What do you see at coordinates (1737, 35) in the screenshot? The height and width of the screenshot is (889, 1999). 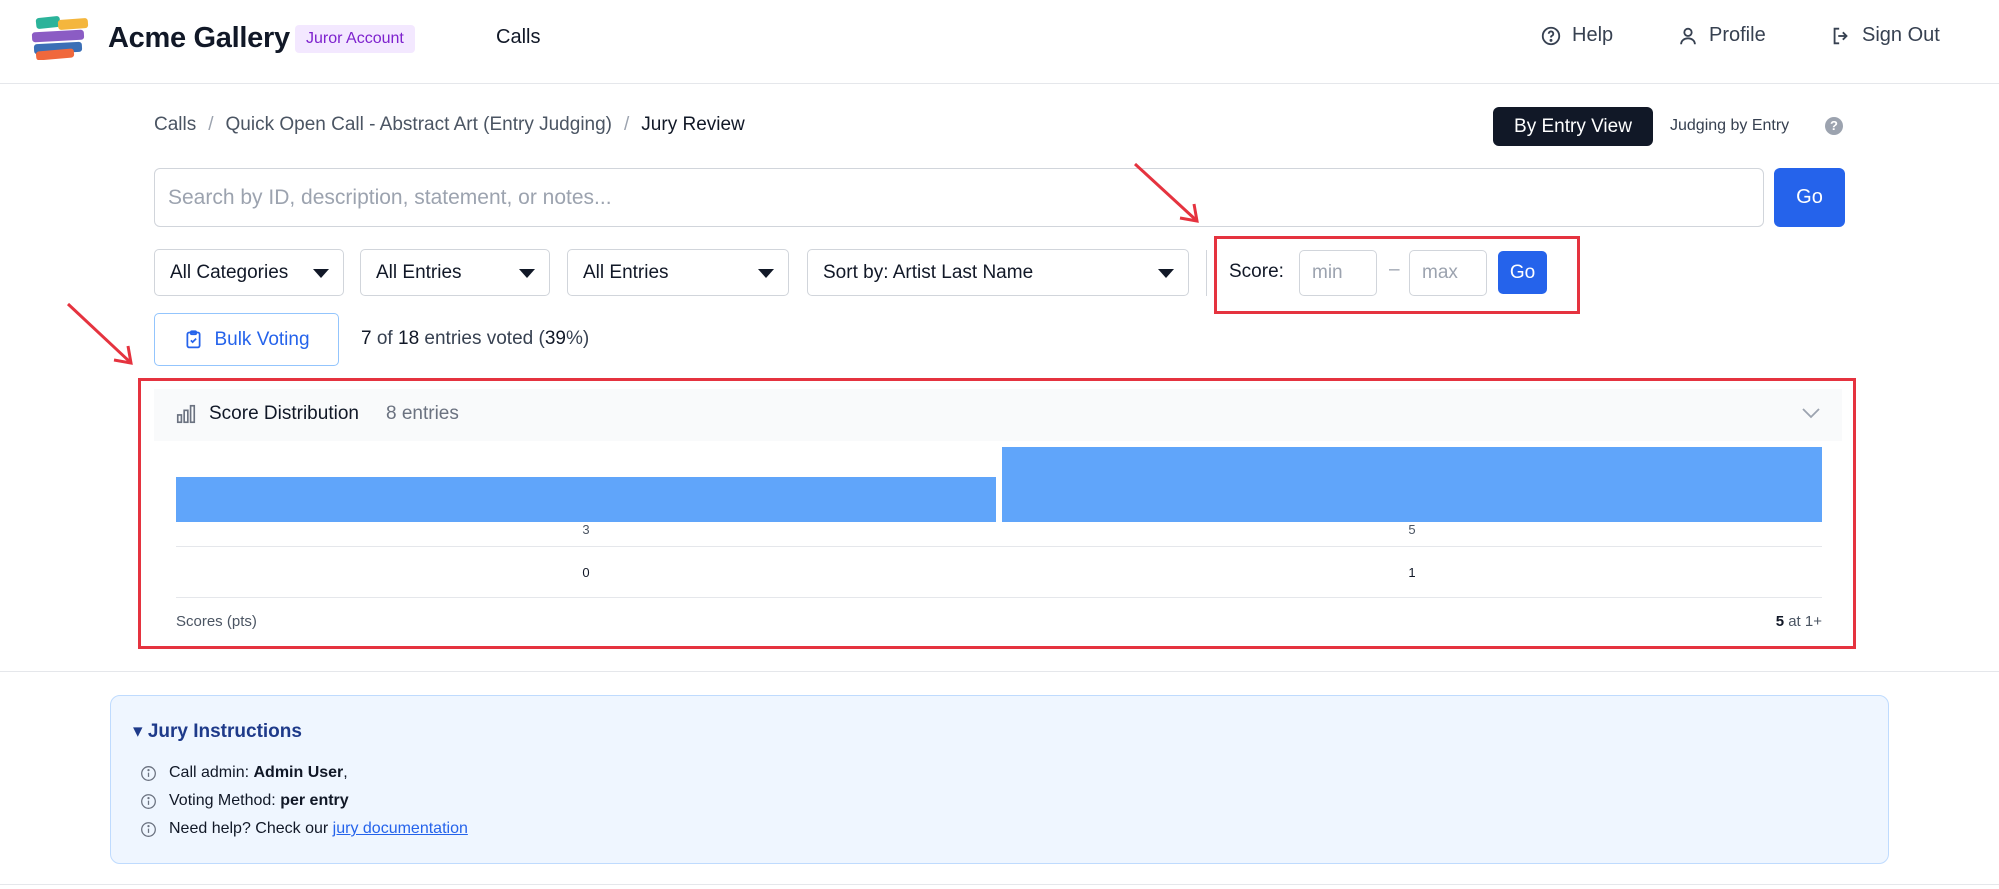 I see `profile-label: Profile` at bounding box center [1737, 35].